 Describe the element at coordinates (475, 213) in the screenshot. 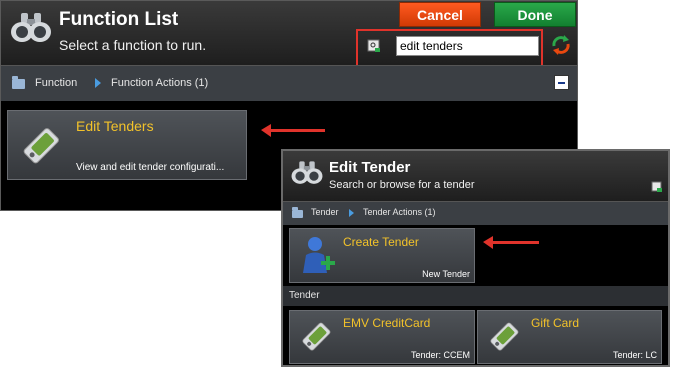

I see `breadcrumb: Tender Tender Actions (1)` at that location.